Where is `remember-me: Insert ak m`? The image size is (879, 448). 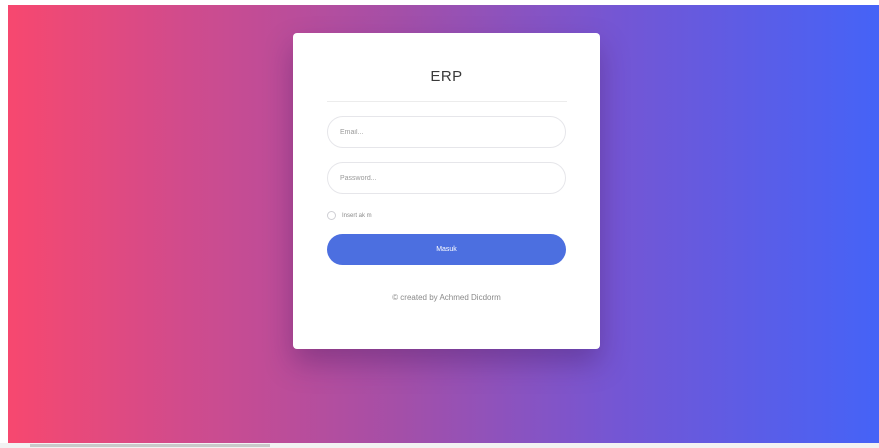
remember-me: Insert ak m is located at coordinates (349, 215).